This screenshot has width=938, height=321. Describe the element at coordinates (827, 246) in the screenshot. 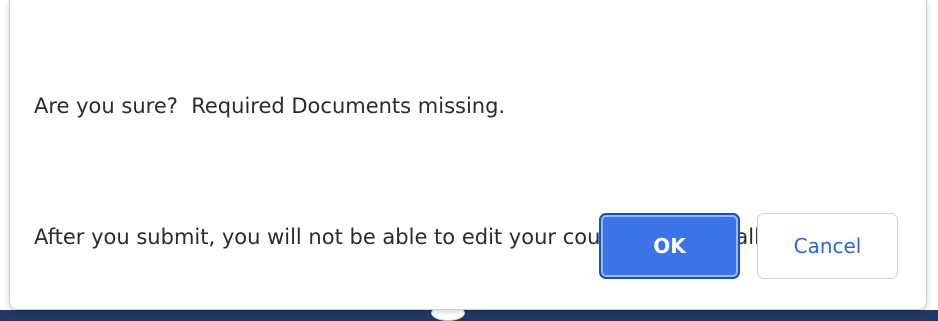

I see `cancel-button: Cancel` at that location.